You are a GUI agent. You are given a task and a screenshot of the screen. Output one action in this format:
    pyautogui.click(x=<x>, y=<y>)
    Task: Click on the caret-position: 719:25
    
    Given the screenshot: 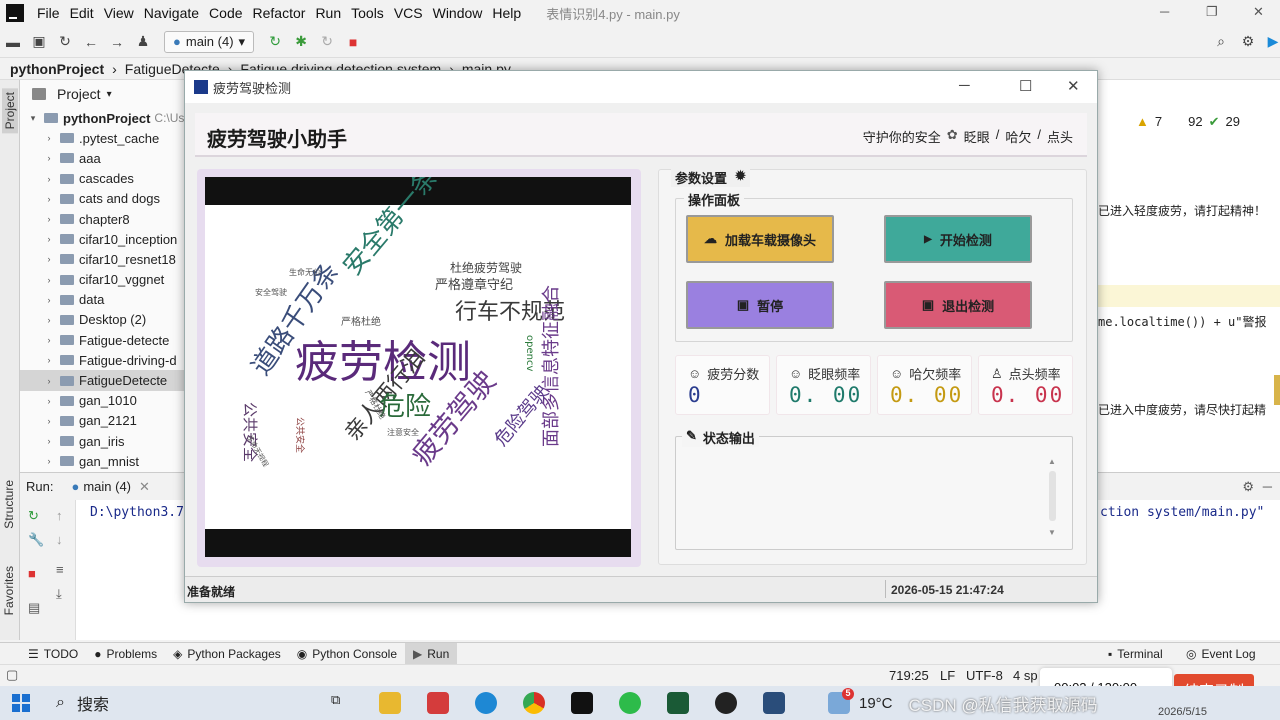 What is the action you would take?
    pyautogui.click(x=909, y=675)
    